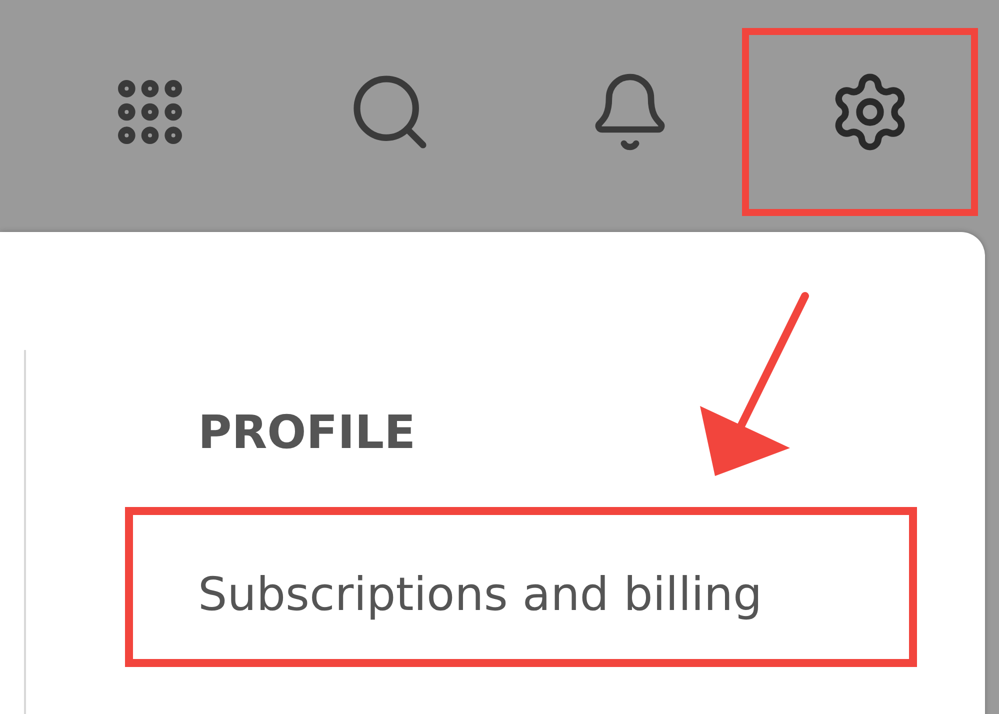 The height and width of the screenshot is (714, 999). I want to click on menu-link: Subscriptions and billing, so click(591, 594).